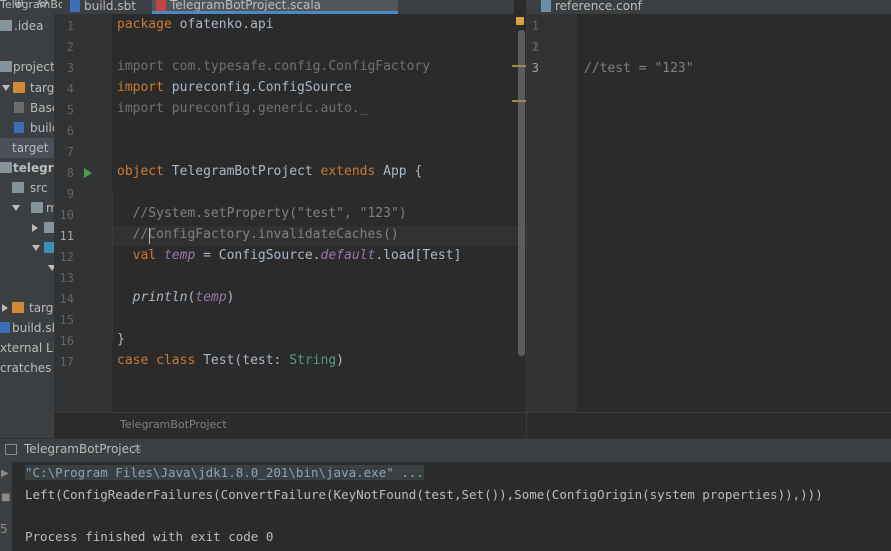 This screenshot has width=891, height=551. Describe the element at coordinates (66, 341) in the screenshot. I see `line-number: 16` at that location.